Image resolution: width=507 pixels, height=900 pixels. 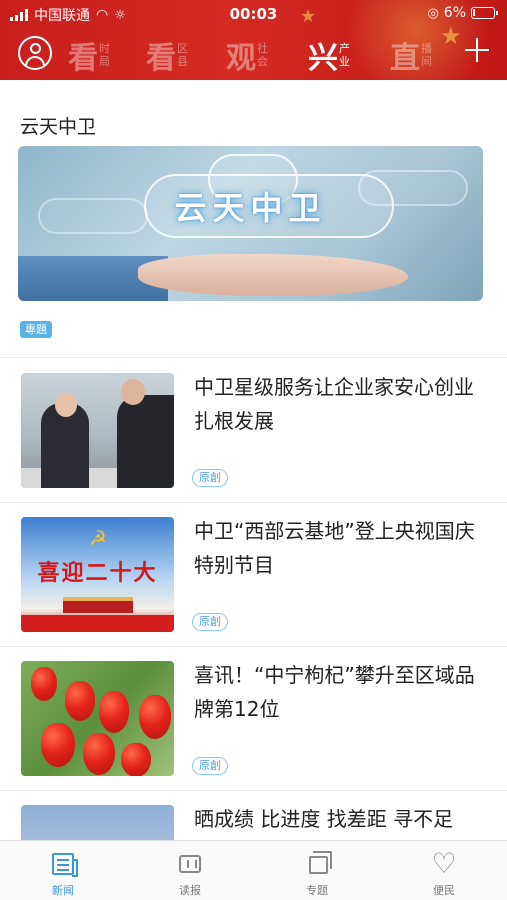 What do you see at coordinates (35, 48) in the screenshot?
I see `user-icon` at bounding box center [35, 48].